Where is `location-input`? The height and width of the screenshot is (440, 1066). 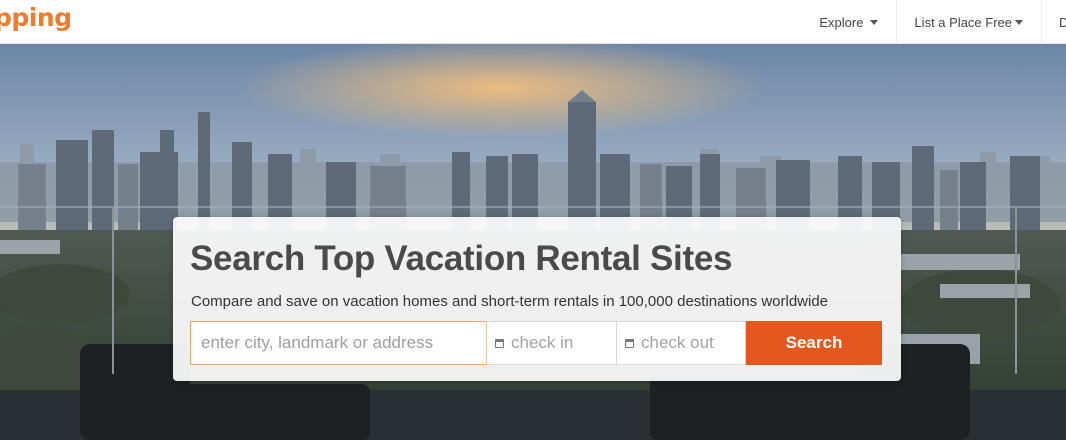
location-input is located at coordinates (338, 343).